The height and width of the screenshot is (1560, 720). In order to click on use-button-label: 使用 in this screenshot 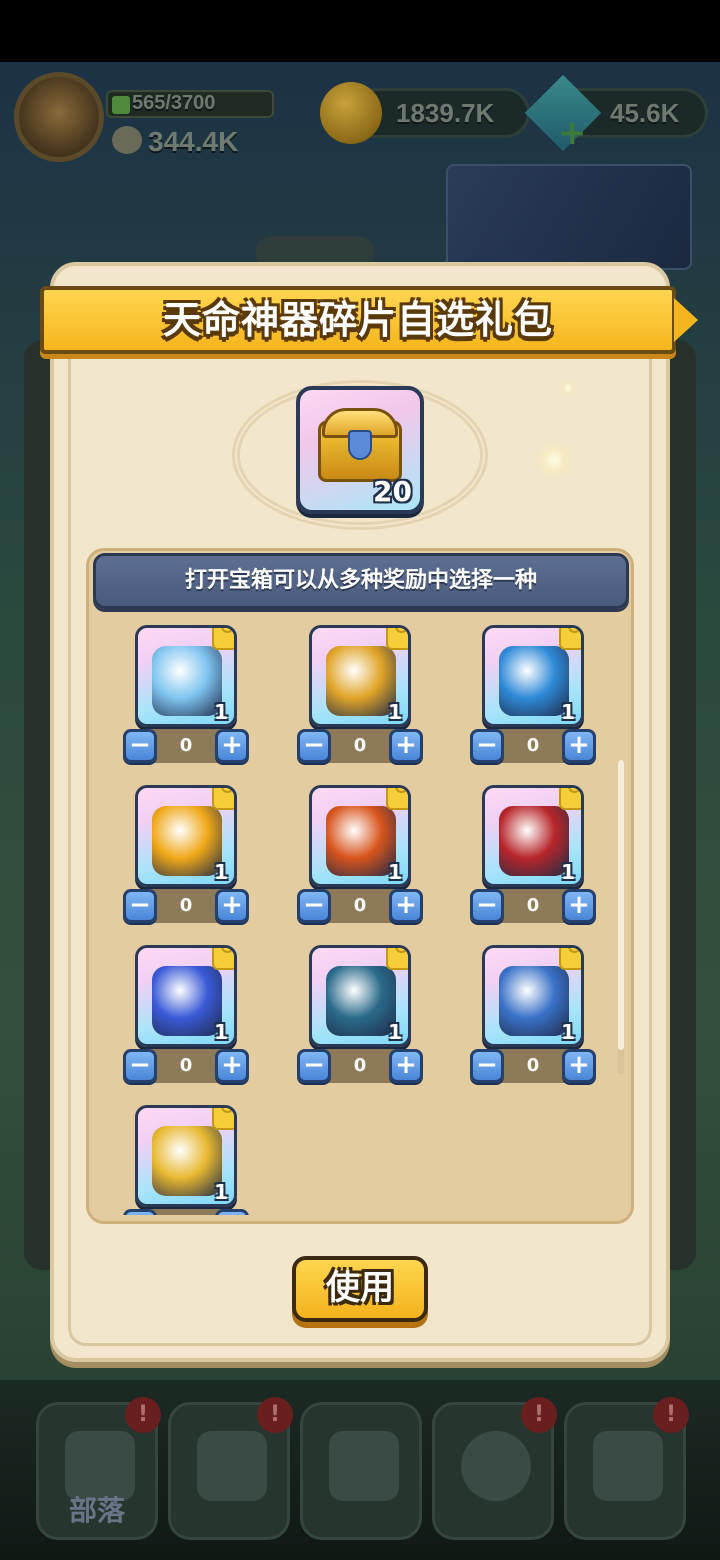, I will do `click(360, 1288)`.